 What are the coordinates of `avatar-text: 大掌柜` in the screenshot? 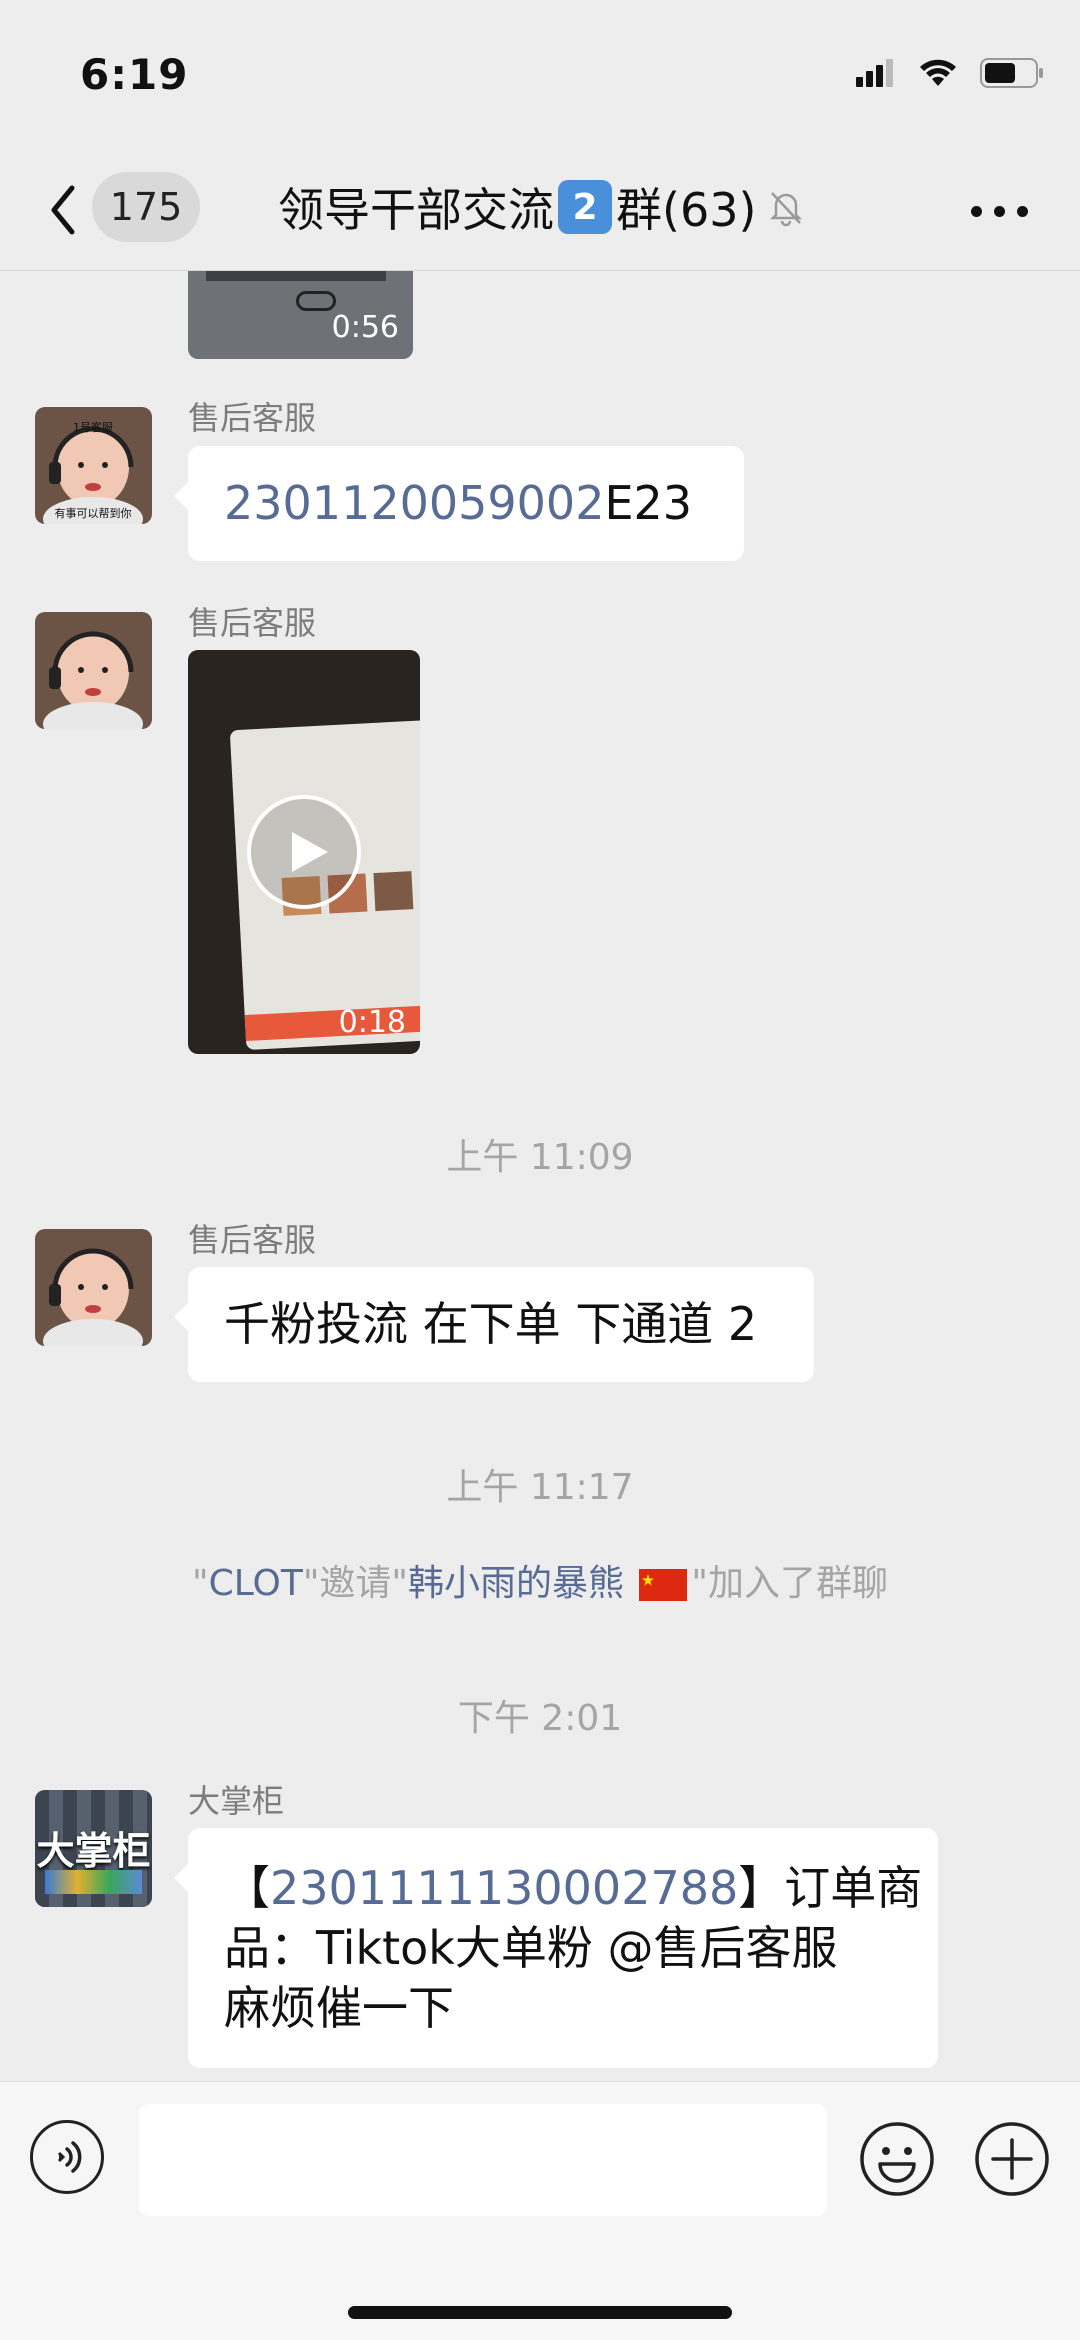 It's located at (93, 1851).